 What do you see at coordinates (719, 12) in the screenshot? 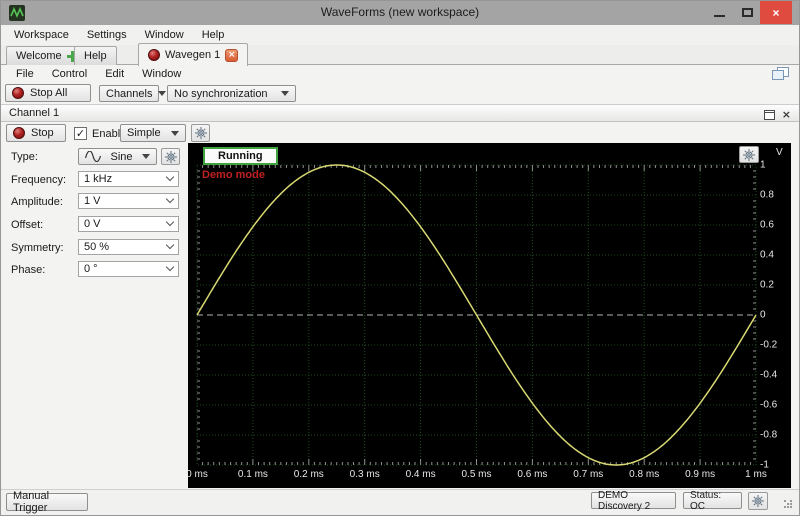
I see `minimize-button` at bounding box center [719, 12].